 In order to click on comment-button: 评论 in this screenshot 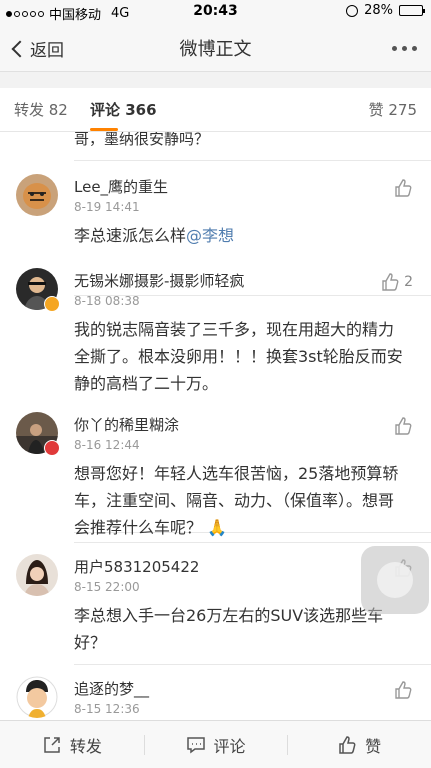, I will do `click(215, 744)`.